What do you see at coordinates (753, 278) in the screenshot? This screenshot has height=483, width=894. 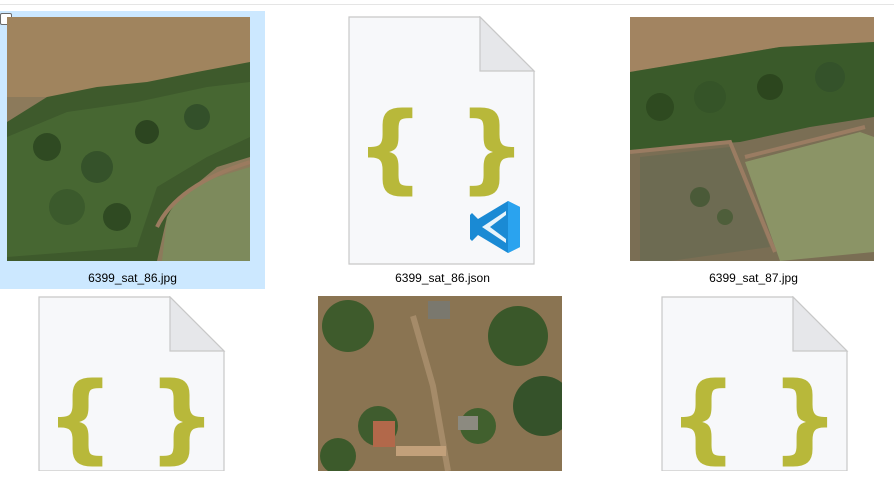 I see `file-name: 6399_sat_87.jpg` at bounding box center [753, 278].